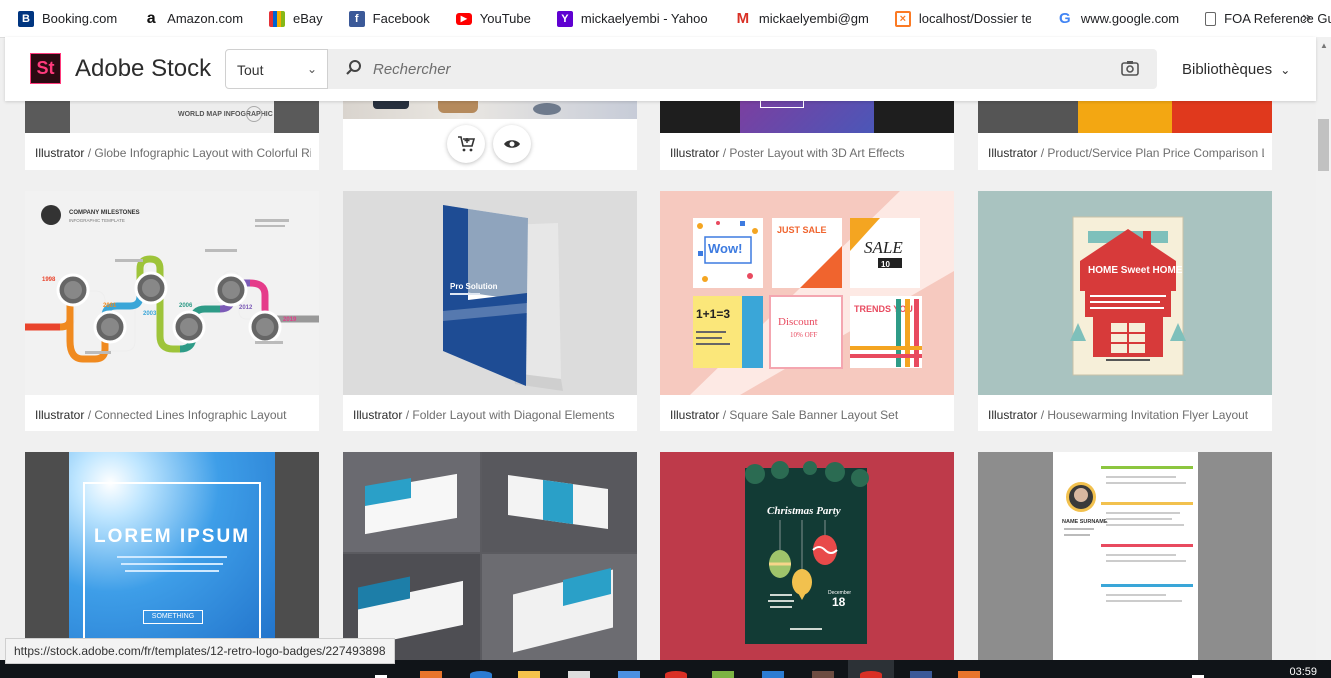 The height and width of the screenshot is (678, 1331). What do you see at coordinates (1303, 672) in the screenshot?
I see `taskbar-clock: 03:59` at bounding box center [1303, 672].